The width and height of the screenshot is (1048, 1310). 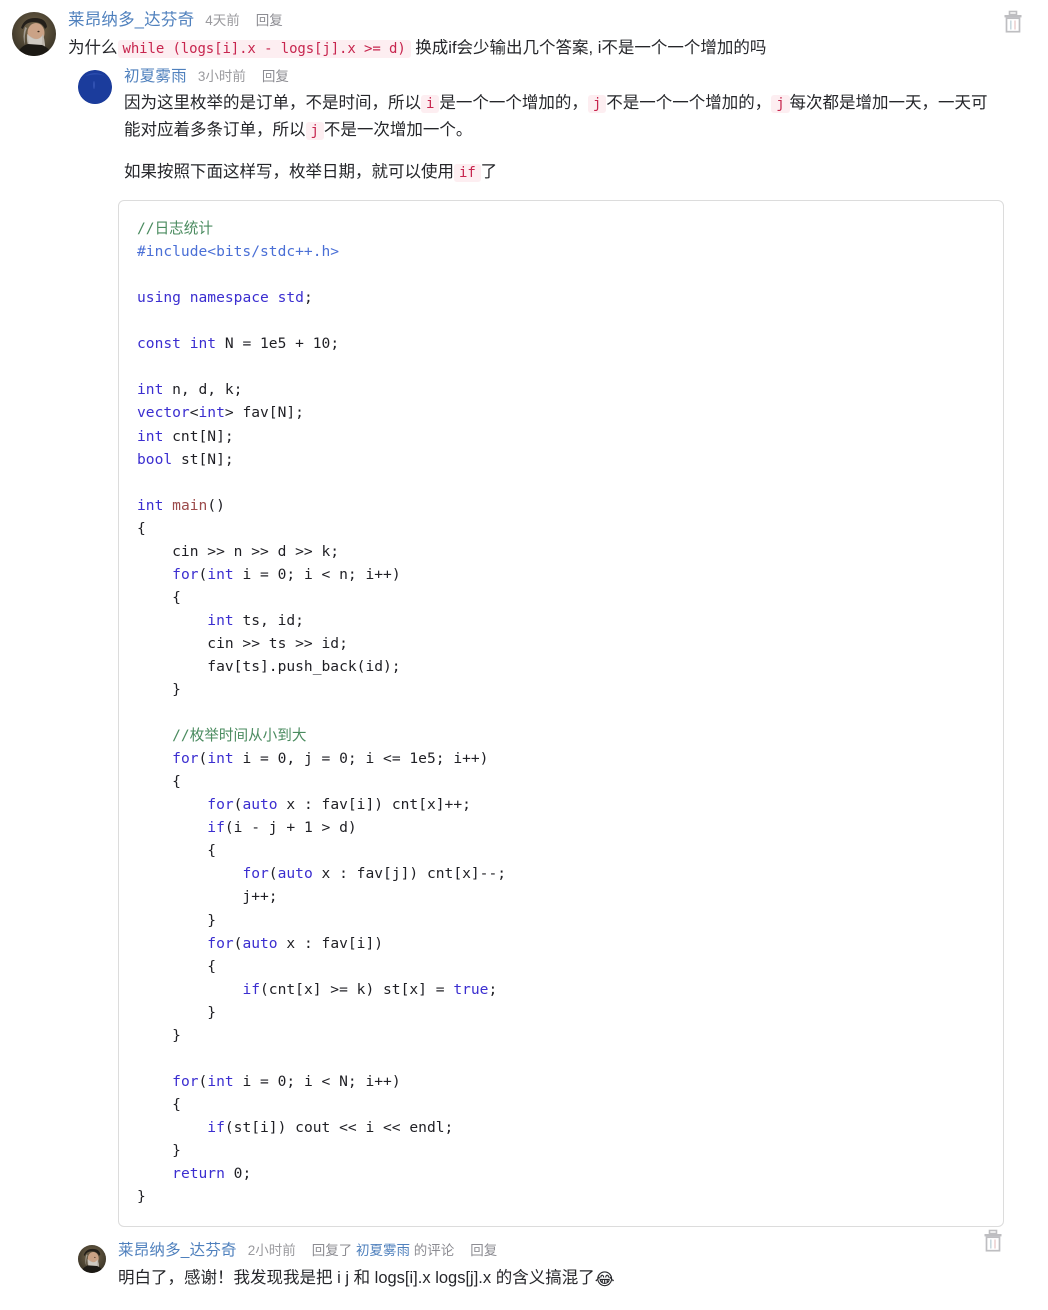 What do you see at coordinates (467, 173) in the screenshot?
I see `inline-code: if` at bounding box center [467, 173].